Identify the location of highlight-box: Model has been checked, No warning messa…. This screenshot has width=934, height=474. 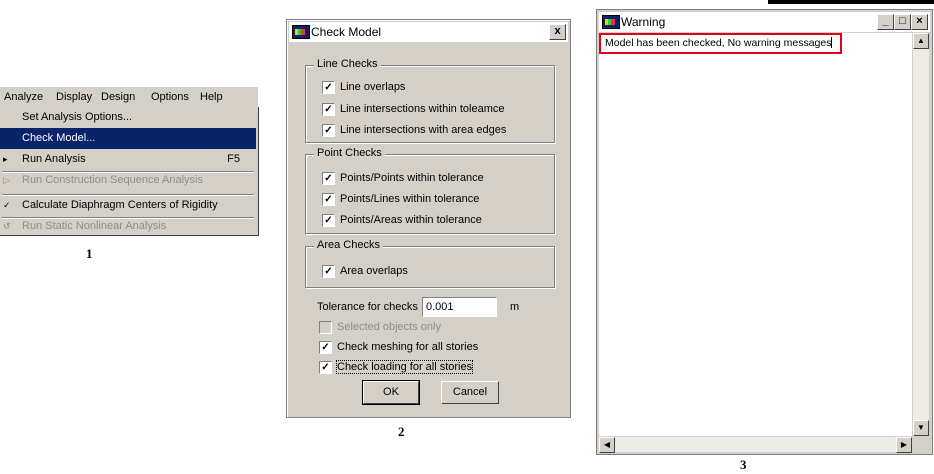
(720, 43).